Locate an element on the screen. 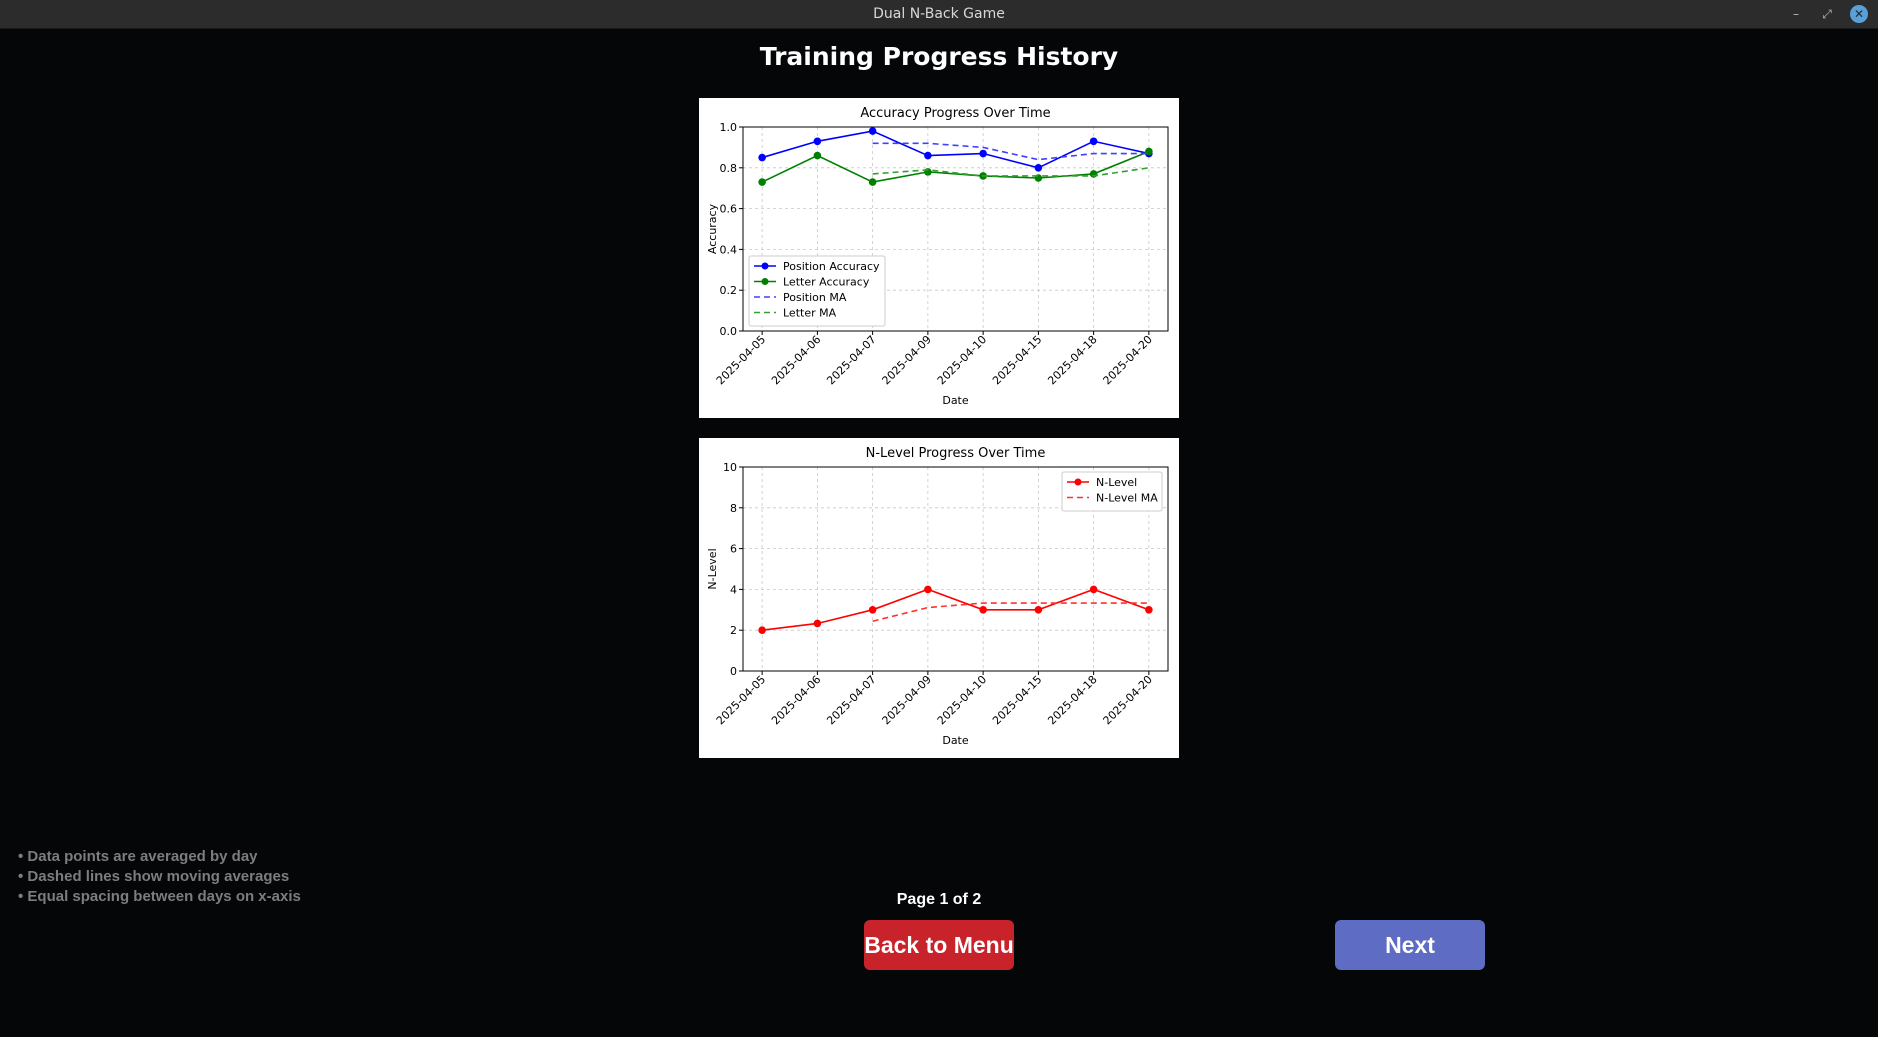 The image size is (1878, 1037). close-icon: ✕ is located at coordinates (1859, 14).